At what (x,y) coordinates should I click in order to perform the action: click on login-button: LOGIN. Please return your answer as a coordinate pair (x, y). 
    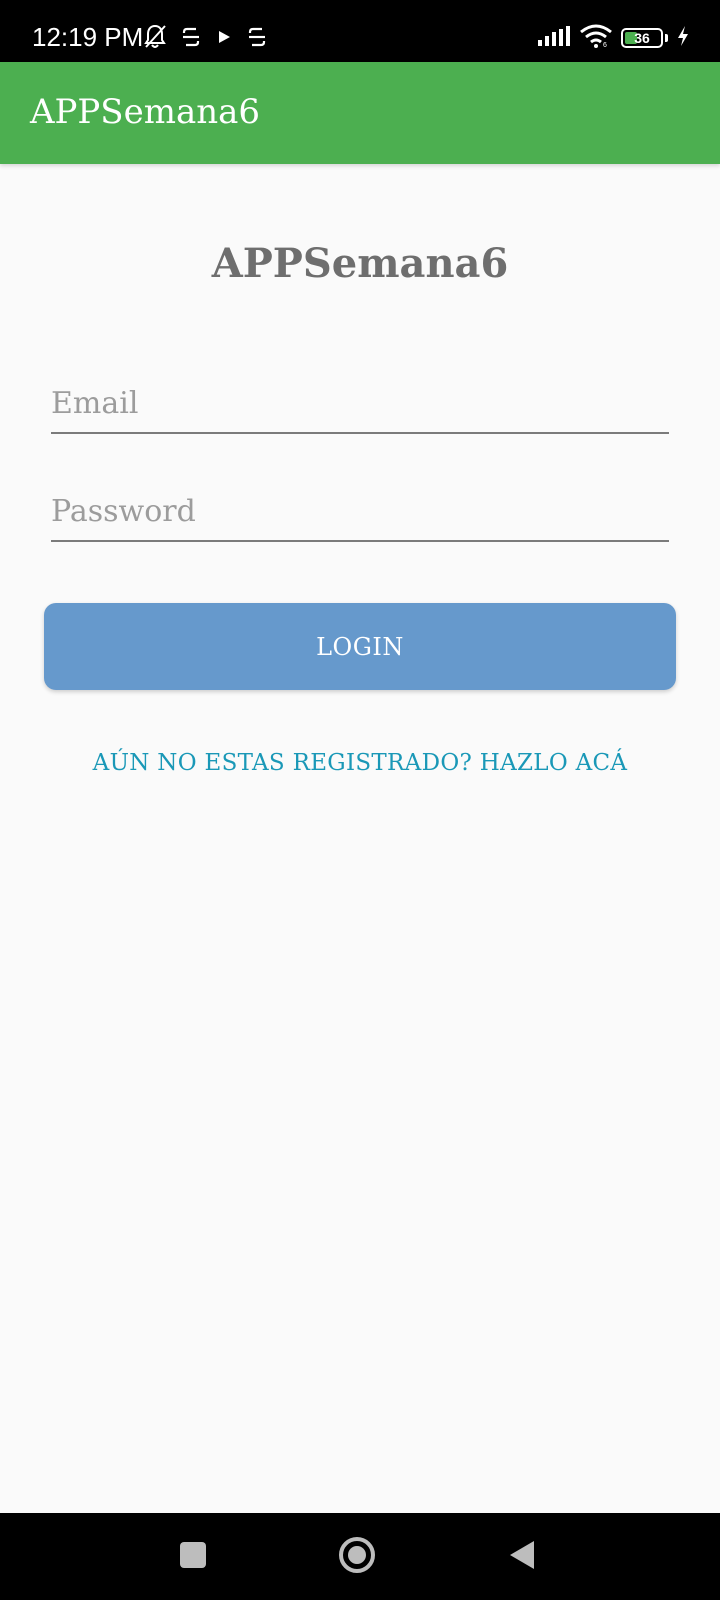
    Looking at the image, I should click on (360, 646).